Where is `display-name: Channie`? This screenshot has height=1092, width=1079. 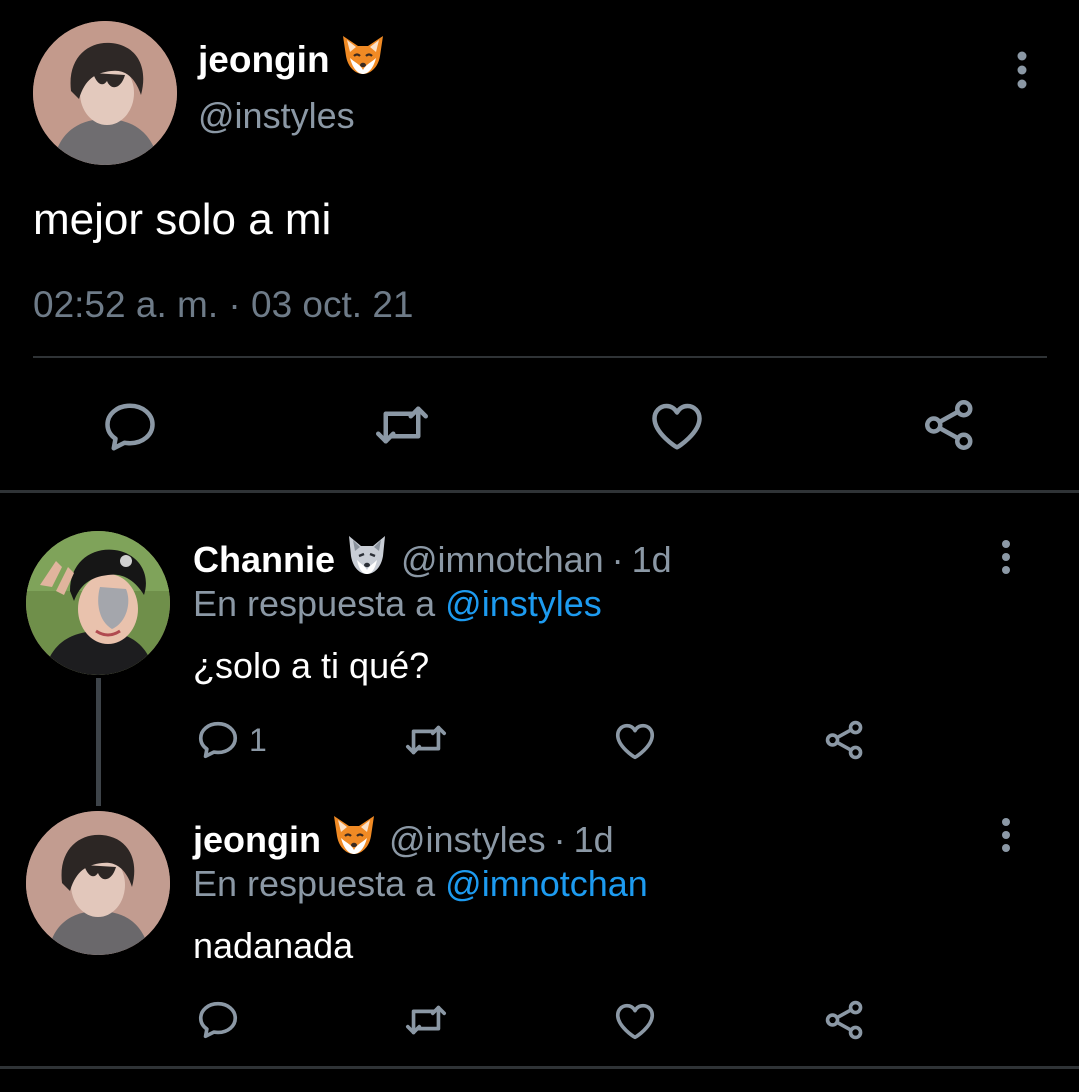
display-name: Channie is located at coordinates (264, 560).